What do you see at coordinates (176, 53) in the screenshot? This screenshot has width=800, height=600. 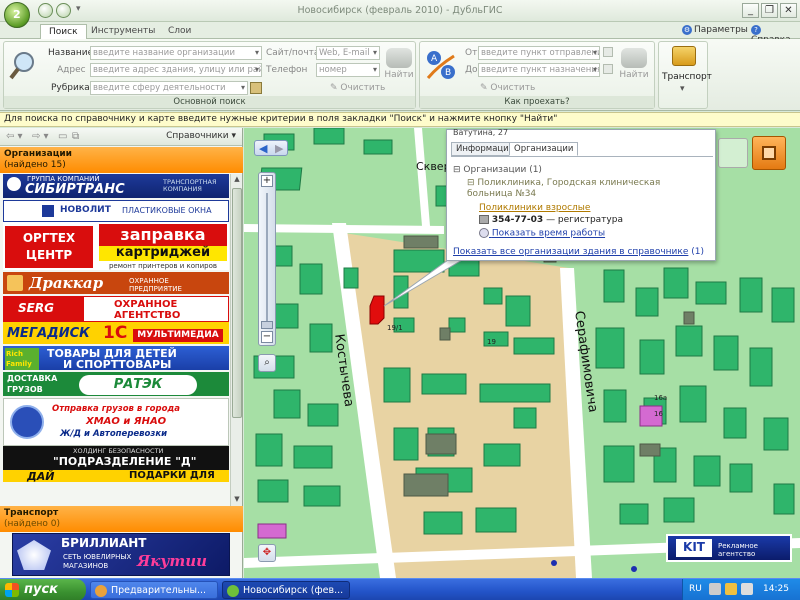 I see `name-input: введите название организации` at bounding box center [176, 53].